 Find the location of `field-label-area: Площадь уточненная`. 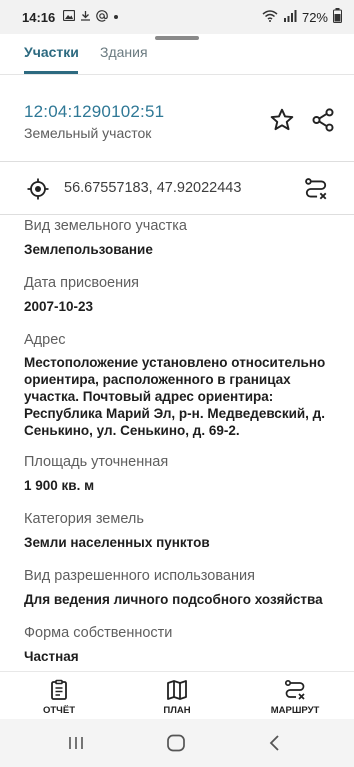

field-label-area: Площадь уточненная is located at coordinates (96, 462).